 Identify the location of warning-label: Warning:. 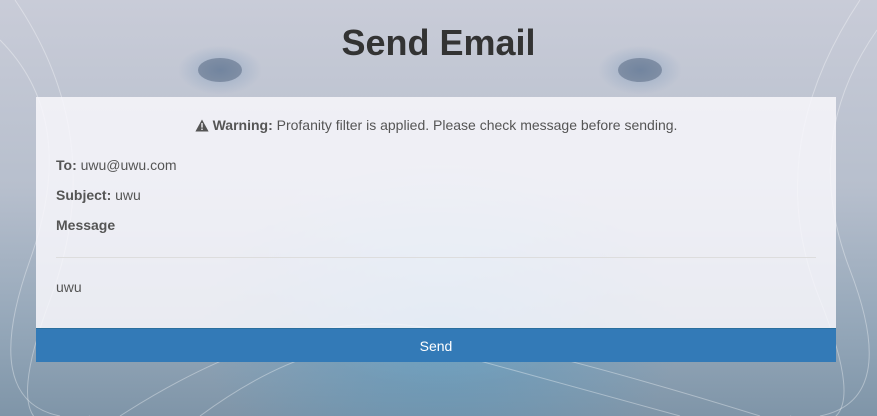
(242, 125).